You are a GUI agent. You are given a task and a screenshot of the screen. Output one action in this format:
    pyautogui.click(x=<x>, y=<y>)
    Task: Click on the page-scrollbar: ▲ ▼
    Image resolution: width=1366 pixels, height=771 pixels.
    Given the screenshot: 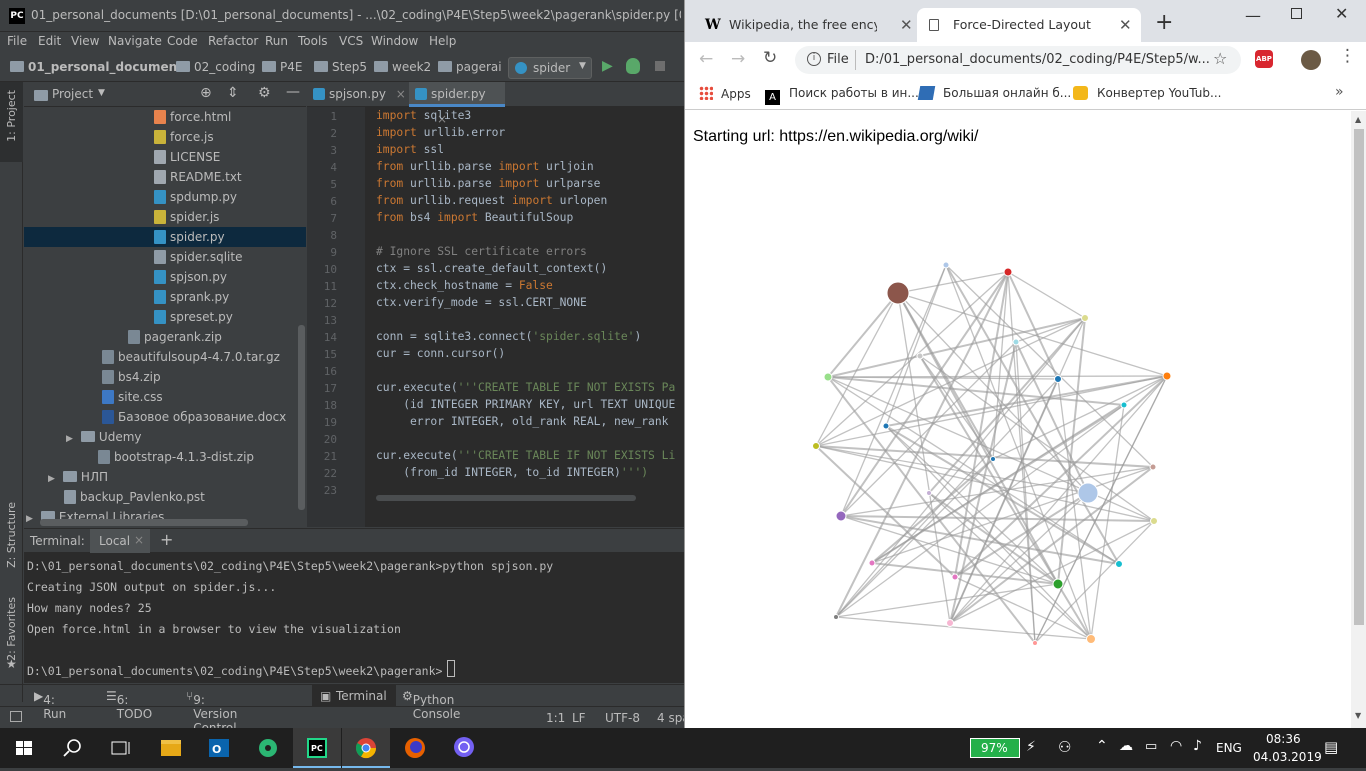 What is the action you would take?
    pyautogui.click(x=1358, y=419)
    